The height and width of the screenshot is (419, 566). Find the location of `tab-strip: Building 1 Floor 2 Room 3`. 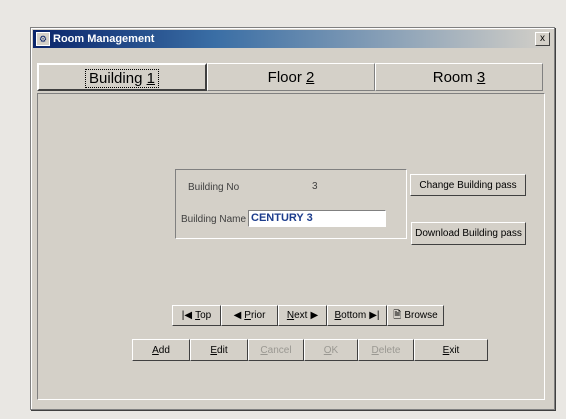

tab-strip: Building 1 Floor 2 Room 3 is located at coordinates (290, 77).